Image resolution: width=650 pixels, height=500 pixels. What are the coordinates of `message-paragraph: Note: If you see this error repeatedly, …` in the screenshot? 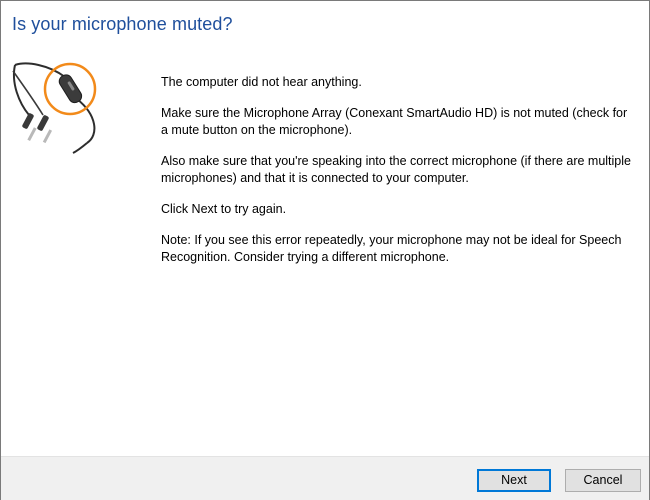 It's located at (391, 248).